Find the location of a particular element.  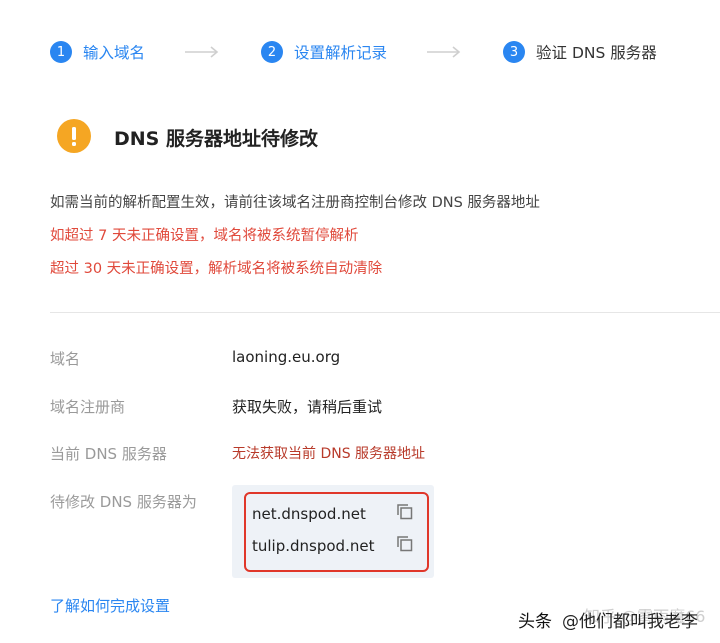

domain-label: 域名 is located at coordinates (65, 359).